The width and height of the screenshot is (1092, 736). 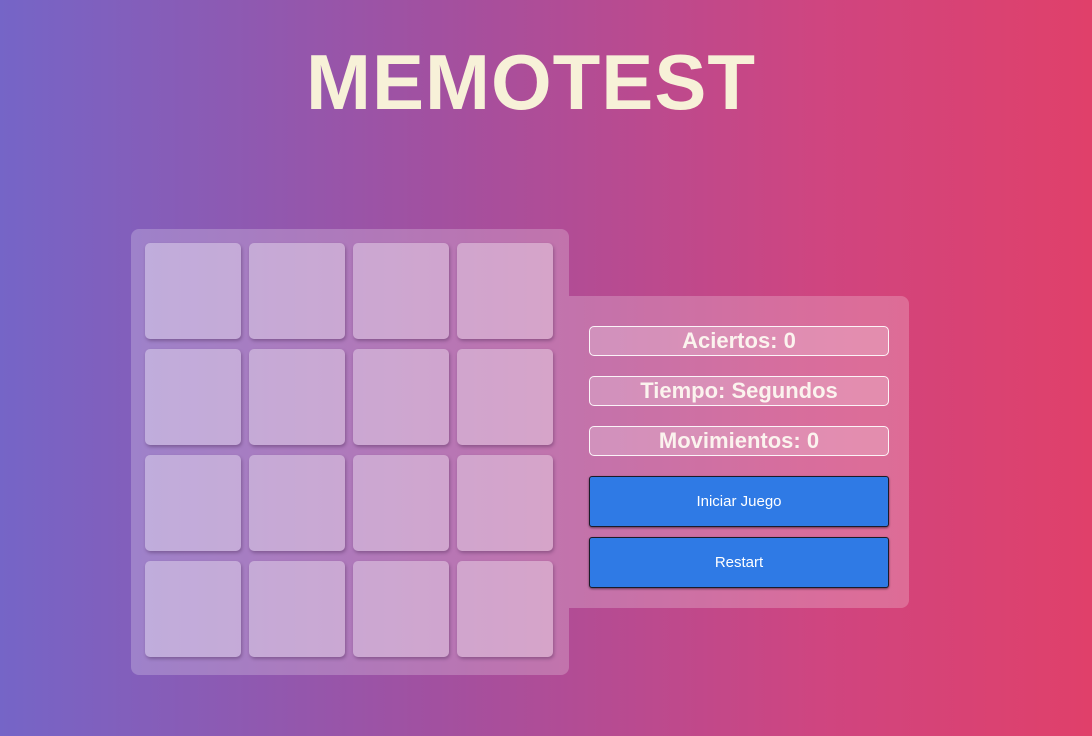 What do you see at coordinates (401, 503) in the screenshot?
I see `card-r3c3` at bounding box center [401, 503].